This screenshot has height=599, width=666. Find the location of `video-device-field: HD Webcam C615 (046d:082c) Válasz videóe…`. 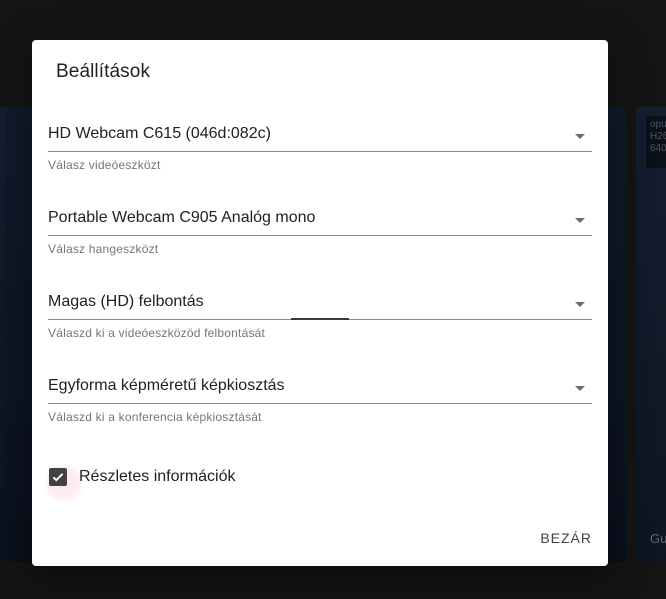

video-device-field: HD Webcam C615 (046d:082c) Válasz videóe… is located at coordinates (320, 146).